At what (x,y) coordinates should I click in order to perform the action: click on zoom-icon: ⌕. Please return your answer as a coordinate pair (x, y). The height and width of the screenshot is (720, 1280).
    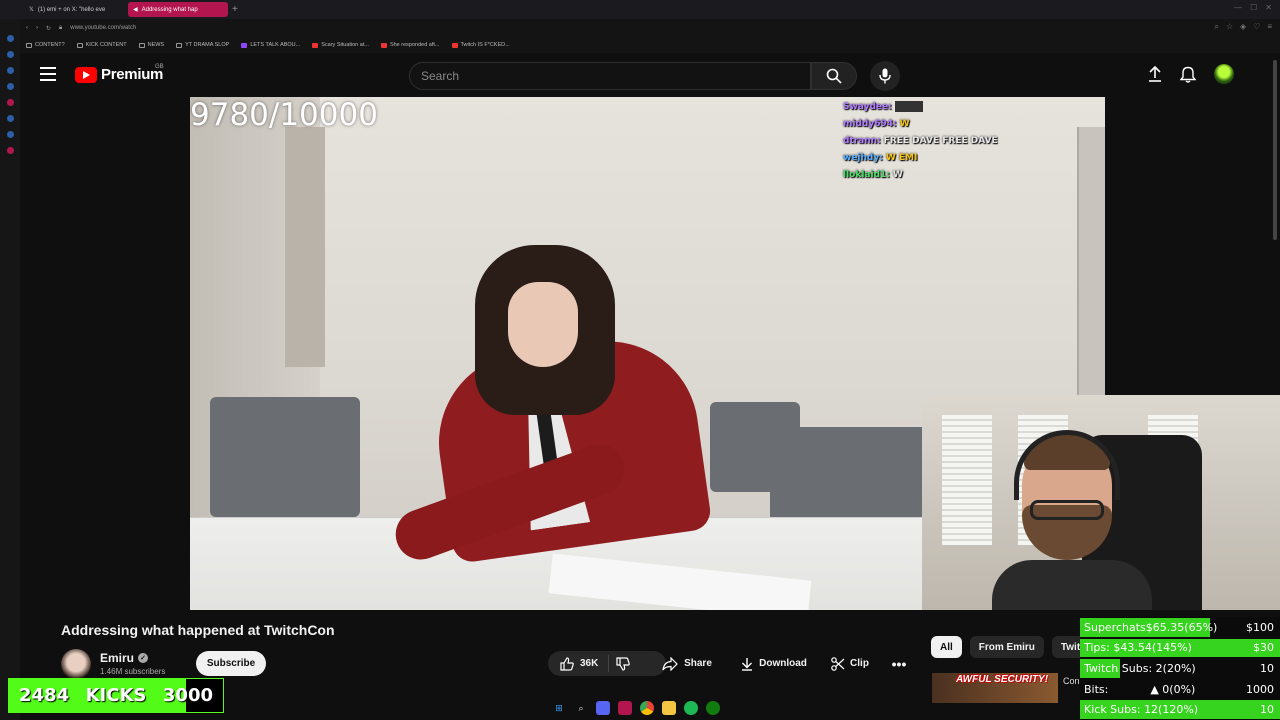
    Looking at the image, I should click on (1216, 27).